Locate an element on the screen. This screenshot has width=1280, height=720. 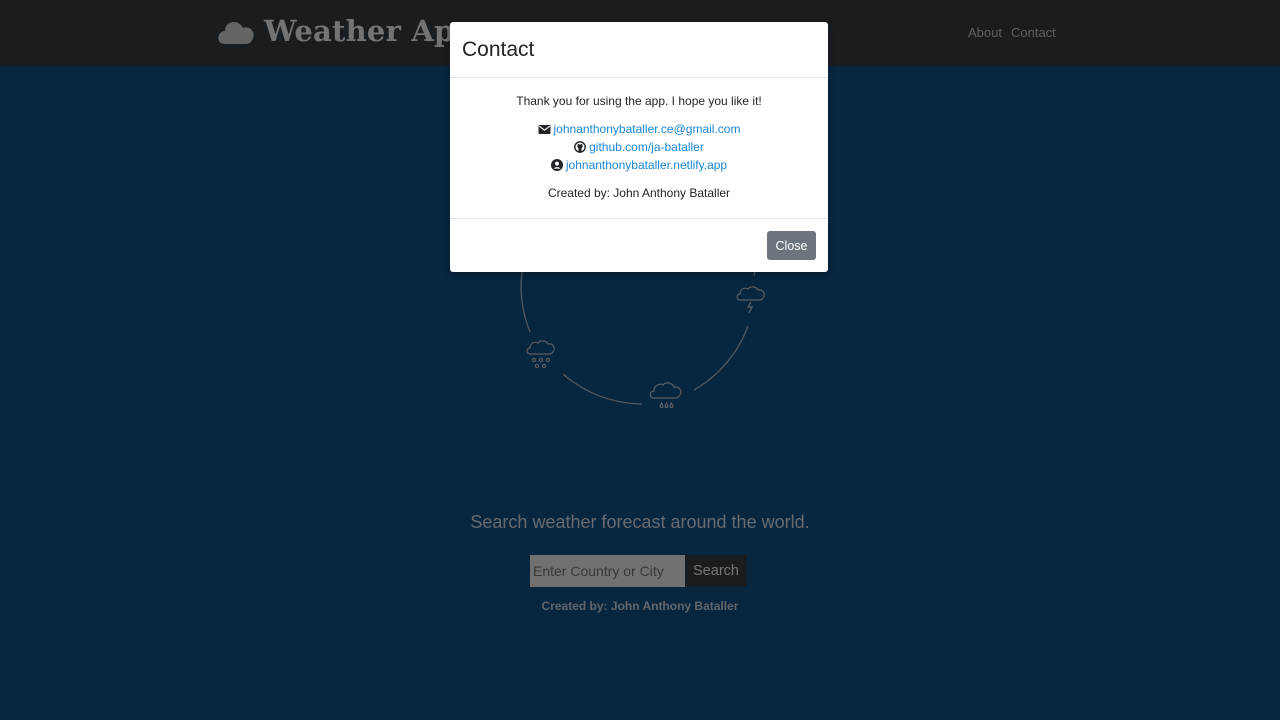
email-link: johnanthonybataller.ce@gmail.com is located at coordinates (647, 129).